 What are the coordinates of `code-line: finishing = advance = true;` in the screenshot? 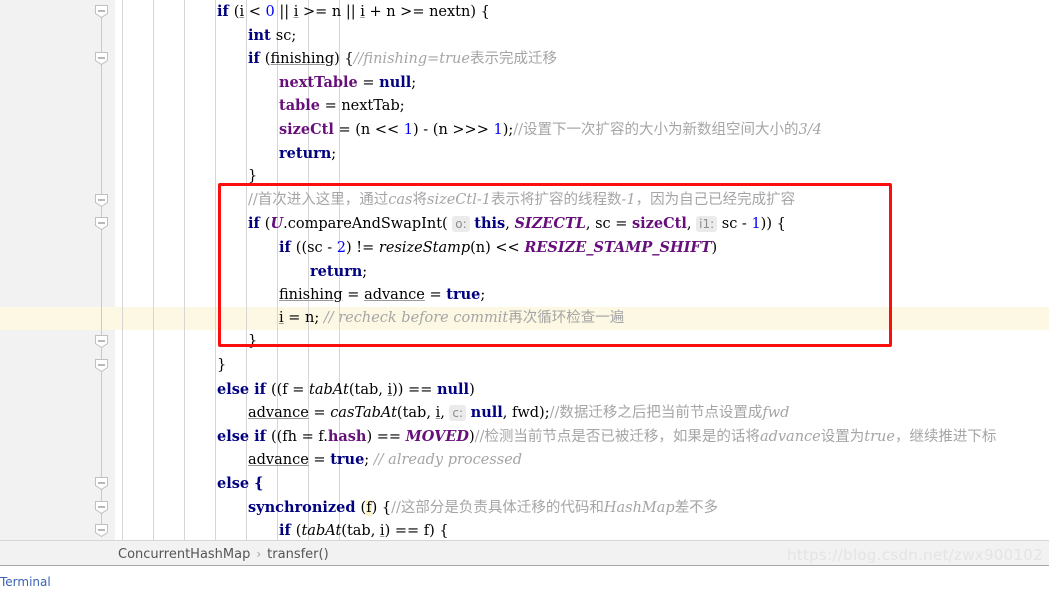 It's located at (582, 295).